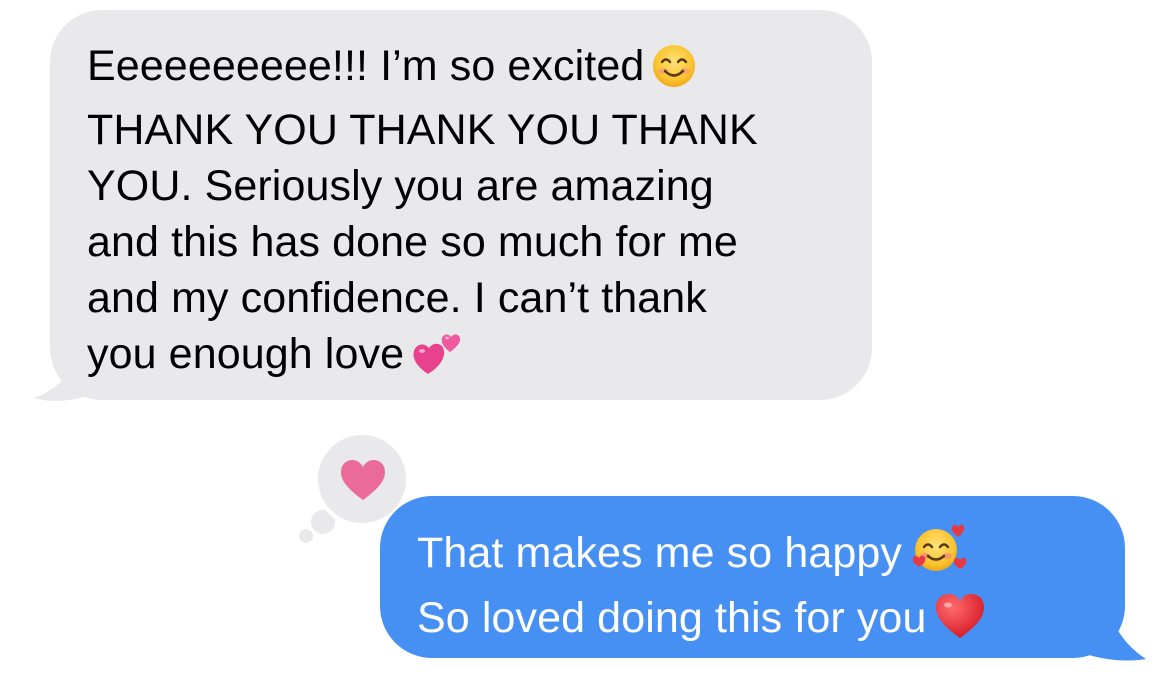 Image resolution: width=1170 pixels, height=679 pixels. I want to click on incoming-line-2: THANK YOU THANK YOU THANK, so click(422, 130).